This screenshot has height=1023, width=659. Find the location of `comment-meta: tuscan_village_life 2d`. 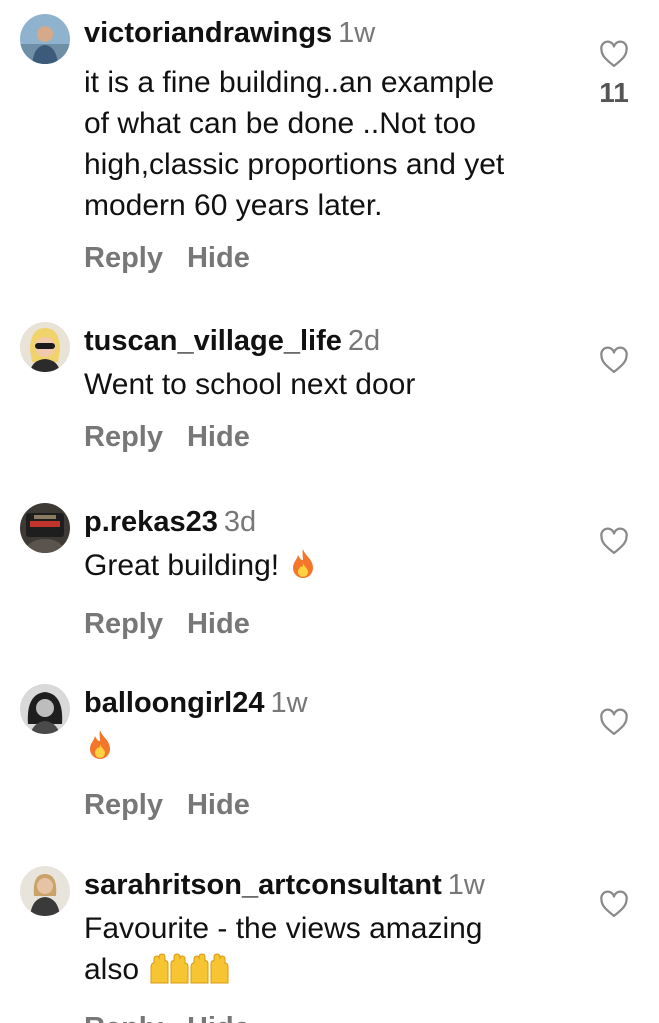

comment-meta: tuscan_village_life 2d is located at coordinates (334, 341).